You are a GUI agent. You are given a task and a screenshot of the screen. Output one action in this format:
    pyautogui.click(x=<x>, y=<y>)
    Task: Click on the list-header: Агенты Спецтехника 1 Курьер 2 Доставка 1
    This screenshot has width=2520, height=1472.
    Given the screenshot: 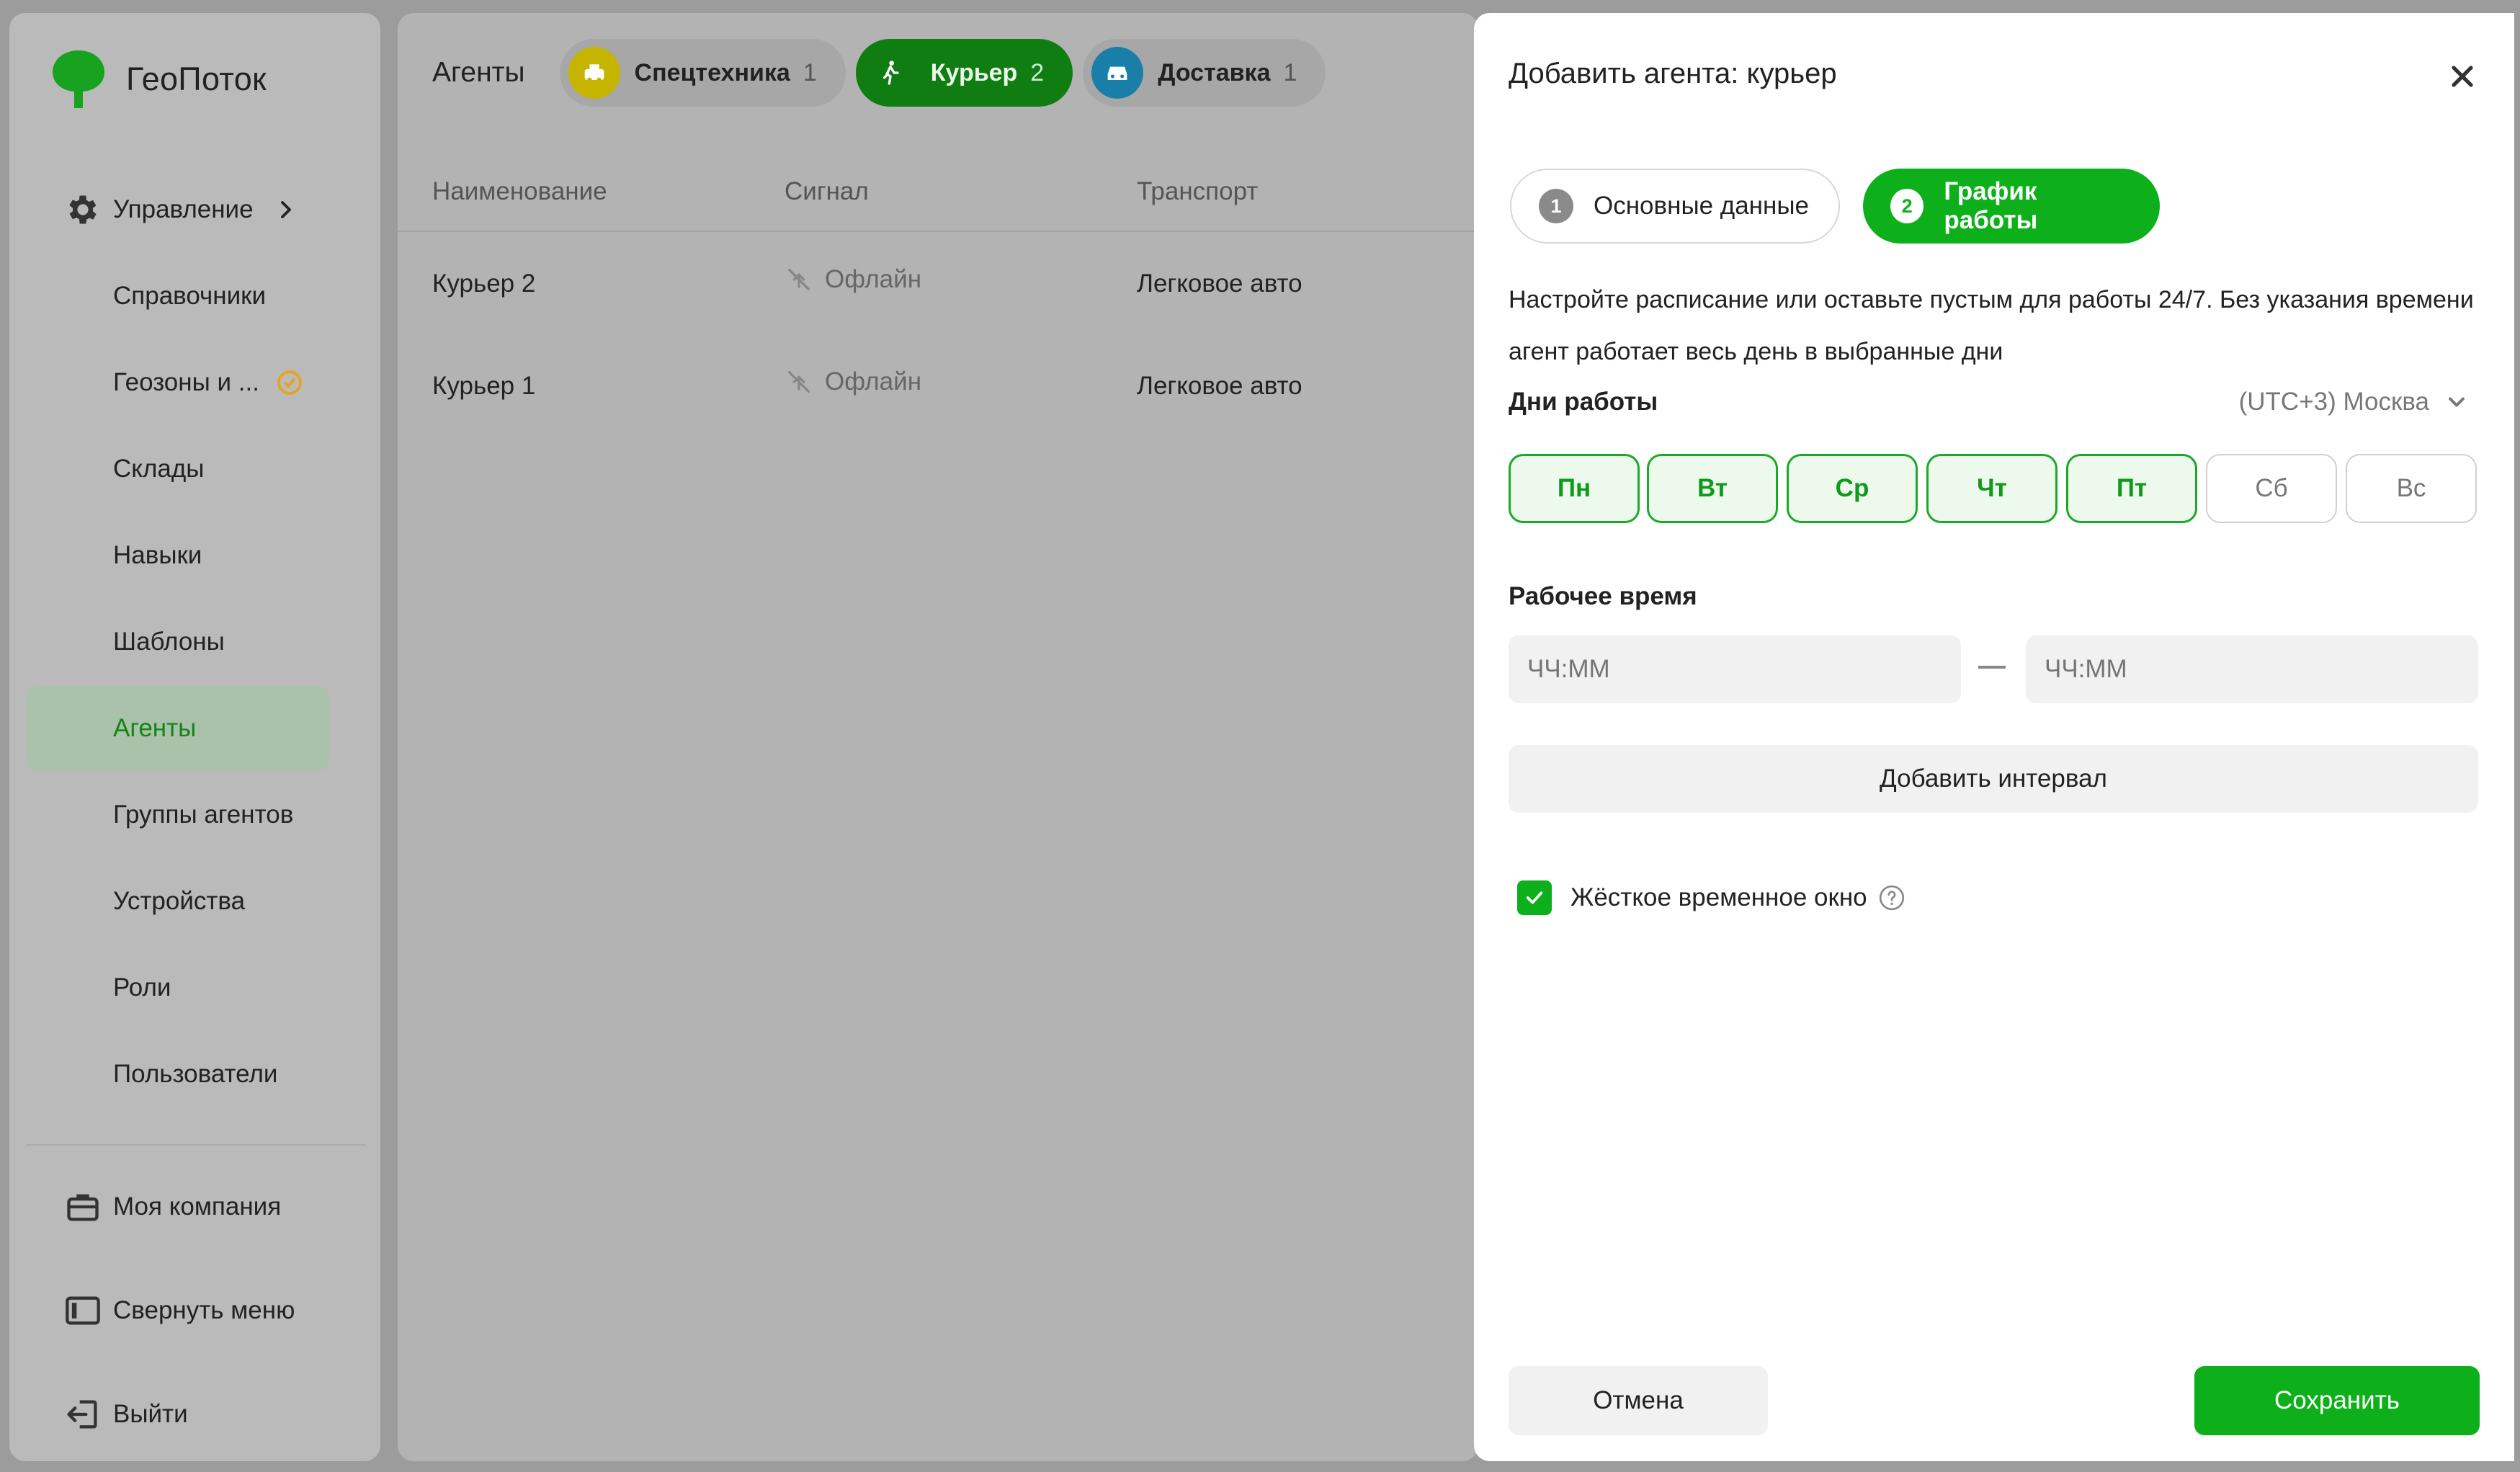 What is the action you would take?
    pyautogui.click(x=884, y=73)
    